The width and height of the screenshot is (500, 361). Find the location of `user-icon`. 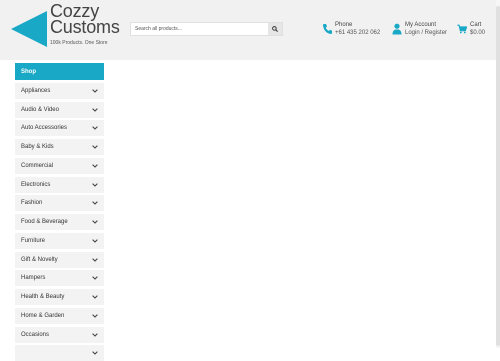

user-icon is located at coordinates (397, 29).